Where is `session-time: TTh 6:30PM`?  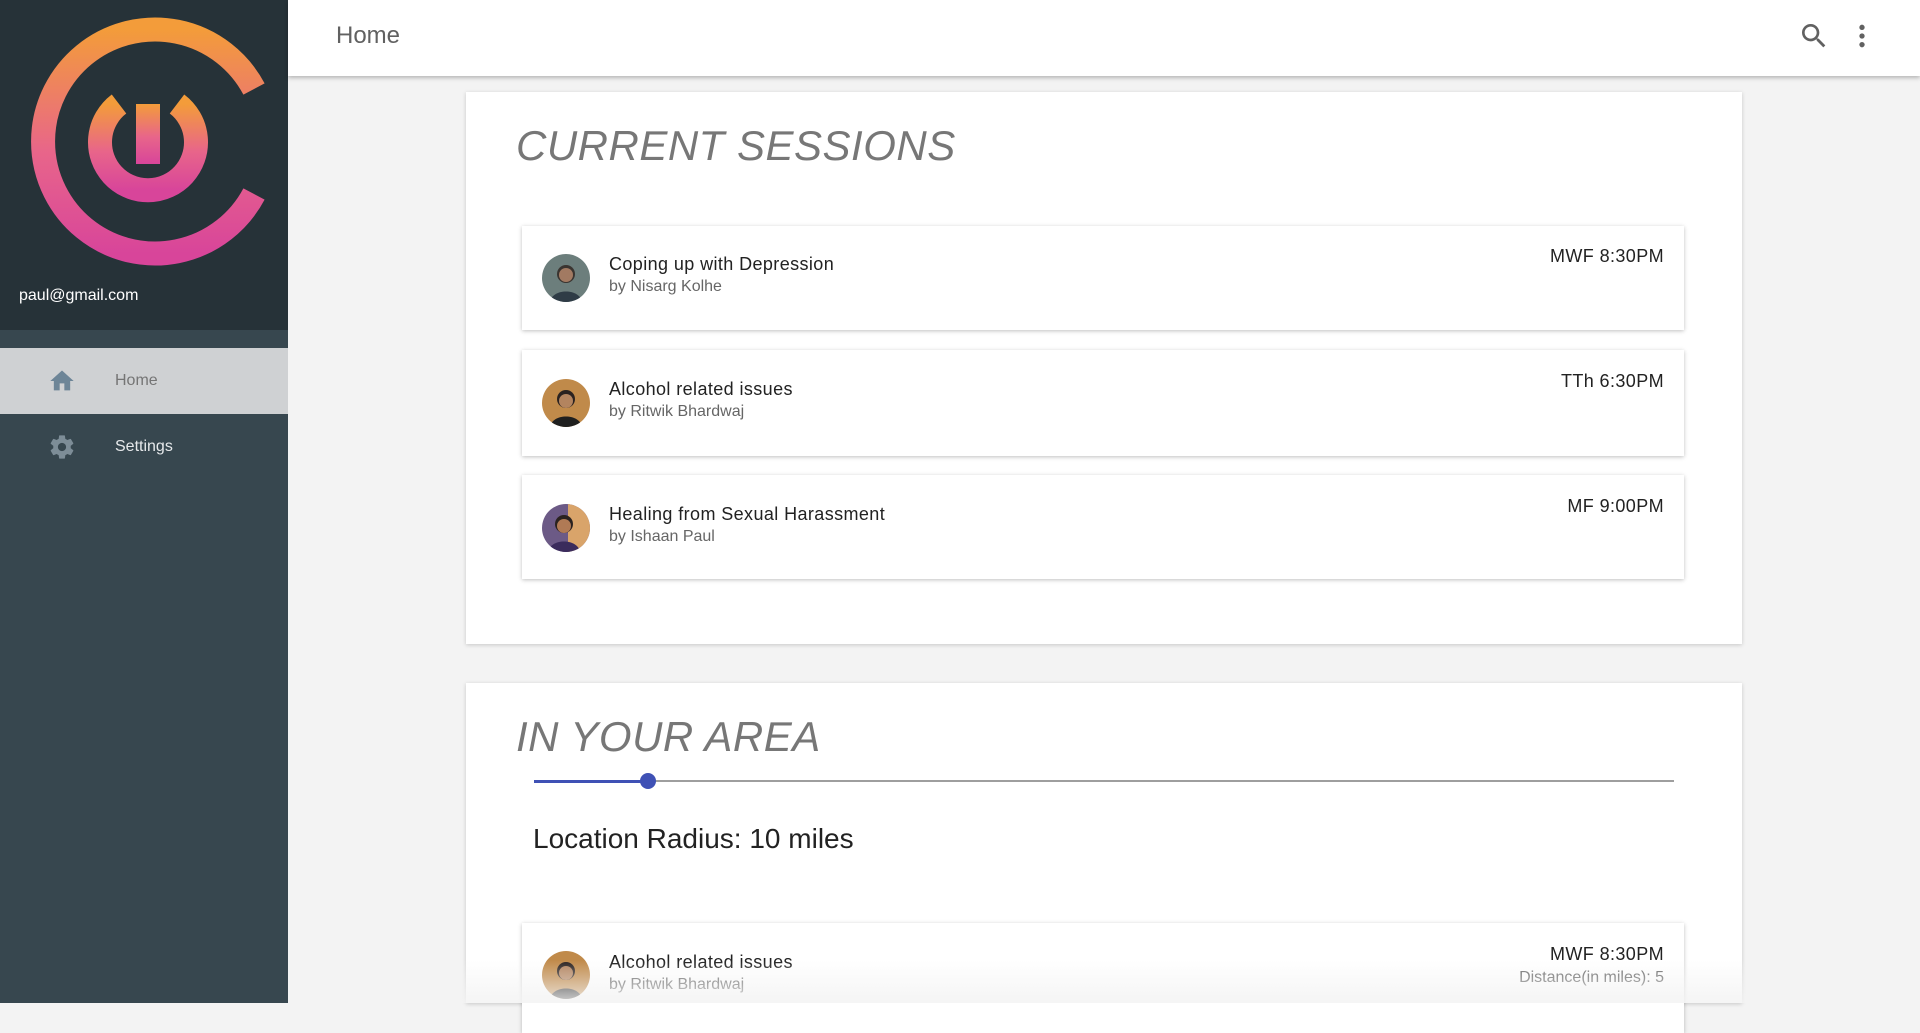 session-time: TTh 6:30PM is located at coordinates (1612, 381).